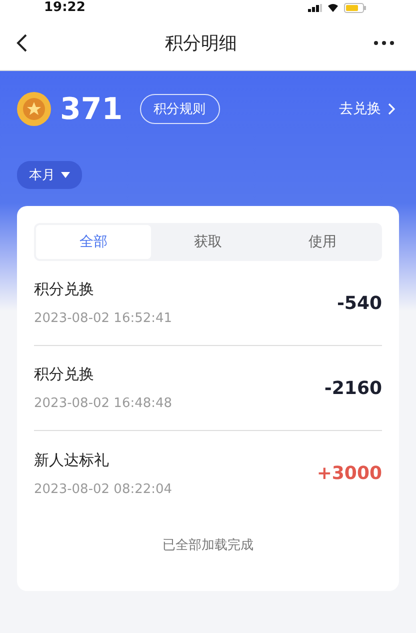 Image resolution: width=416 pixels, height=633 pixels. Describe the element at coordinates (201, 43) in the screenshot. I see `page-title: 积分明细` at that location.